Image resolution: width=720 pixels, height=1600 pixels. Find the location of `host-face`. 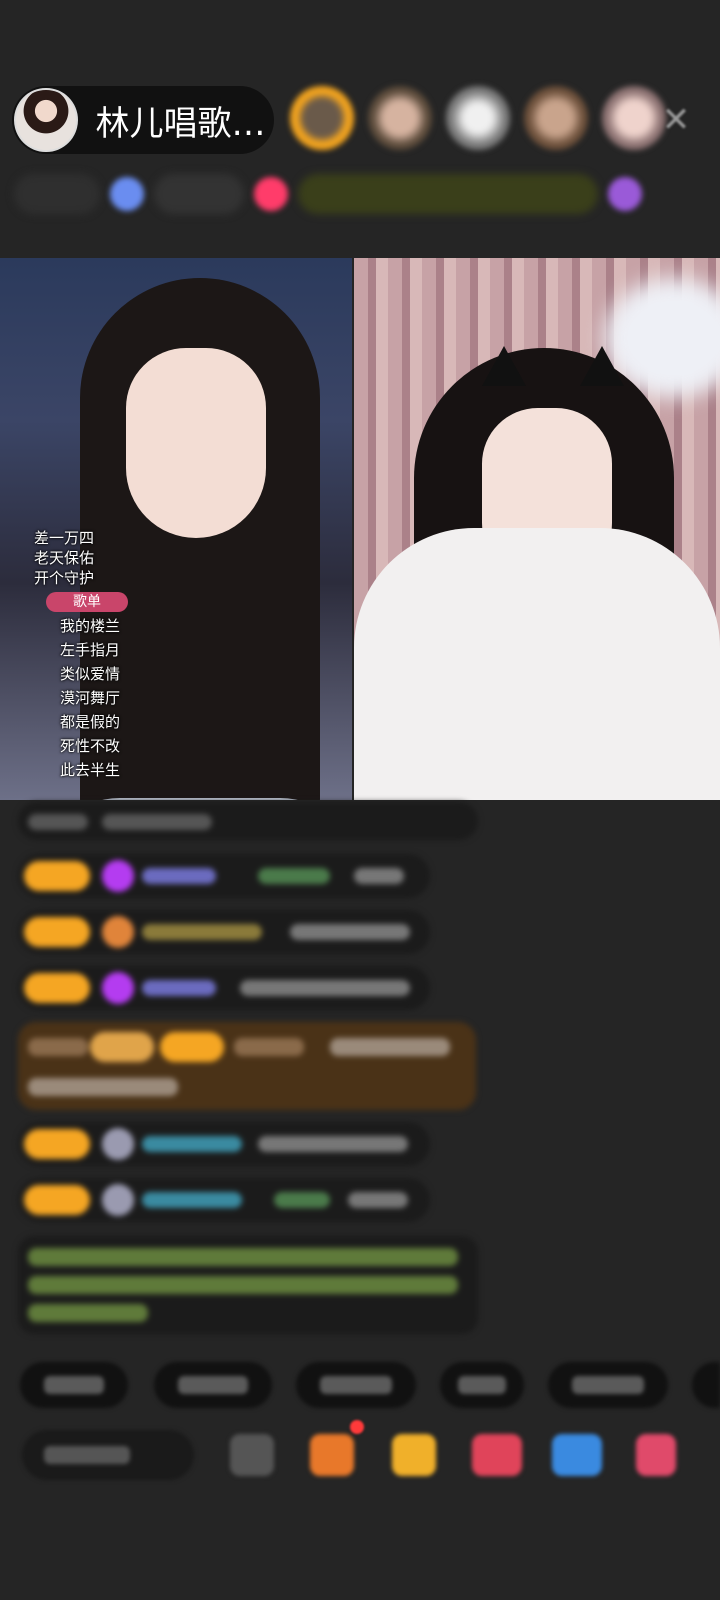

host-face is located at coordinates (196, 443).